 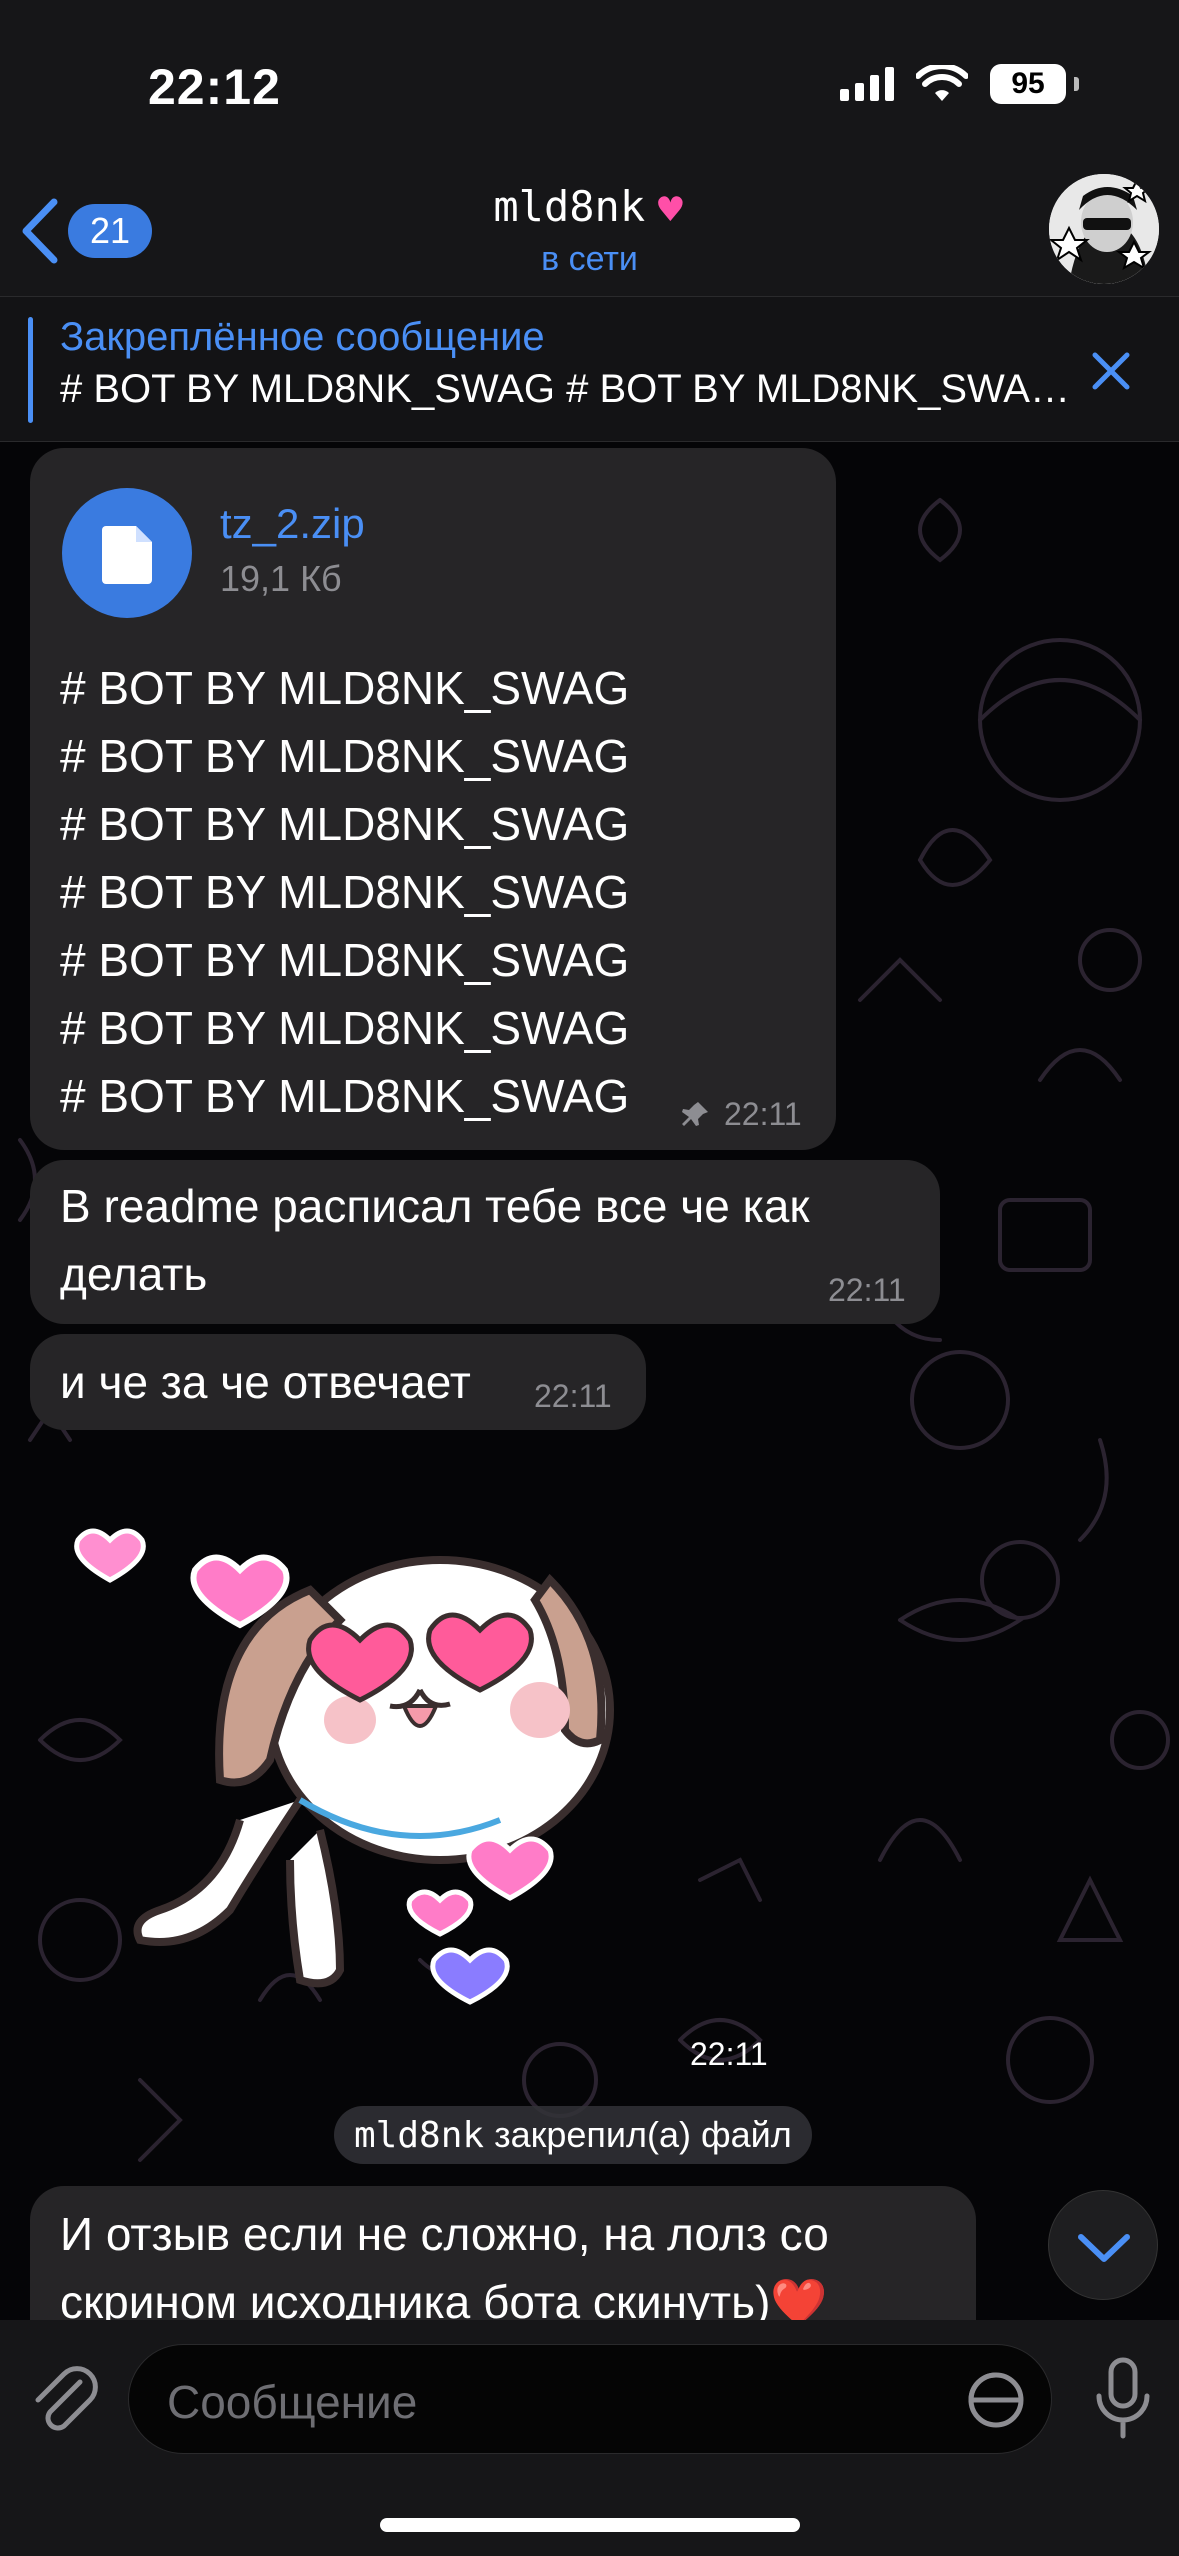 What do you see at coordinates (415, 2298) in the screenshot?
I see `message-line: скрином исходника бота скинуть)` at bounding box center [415, 2298].